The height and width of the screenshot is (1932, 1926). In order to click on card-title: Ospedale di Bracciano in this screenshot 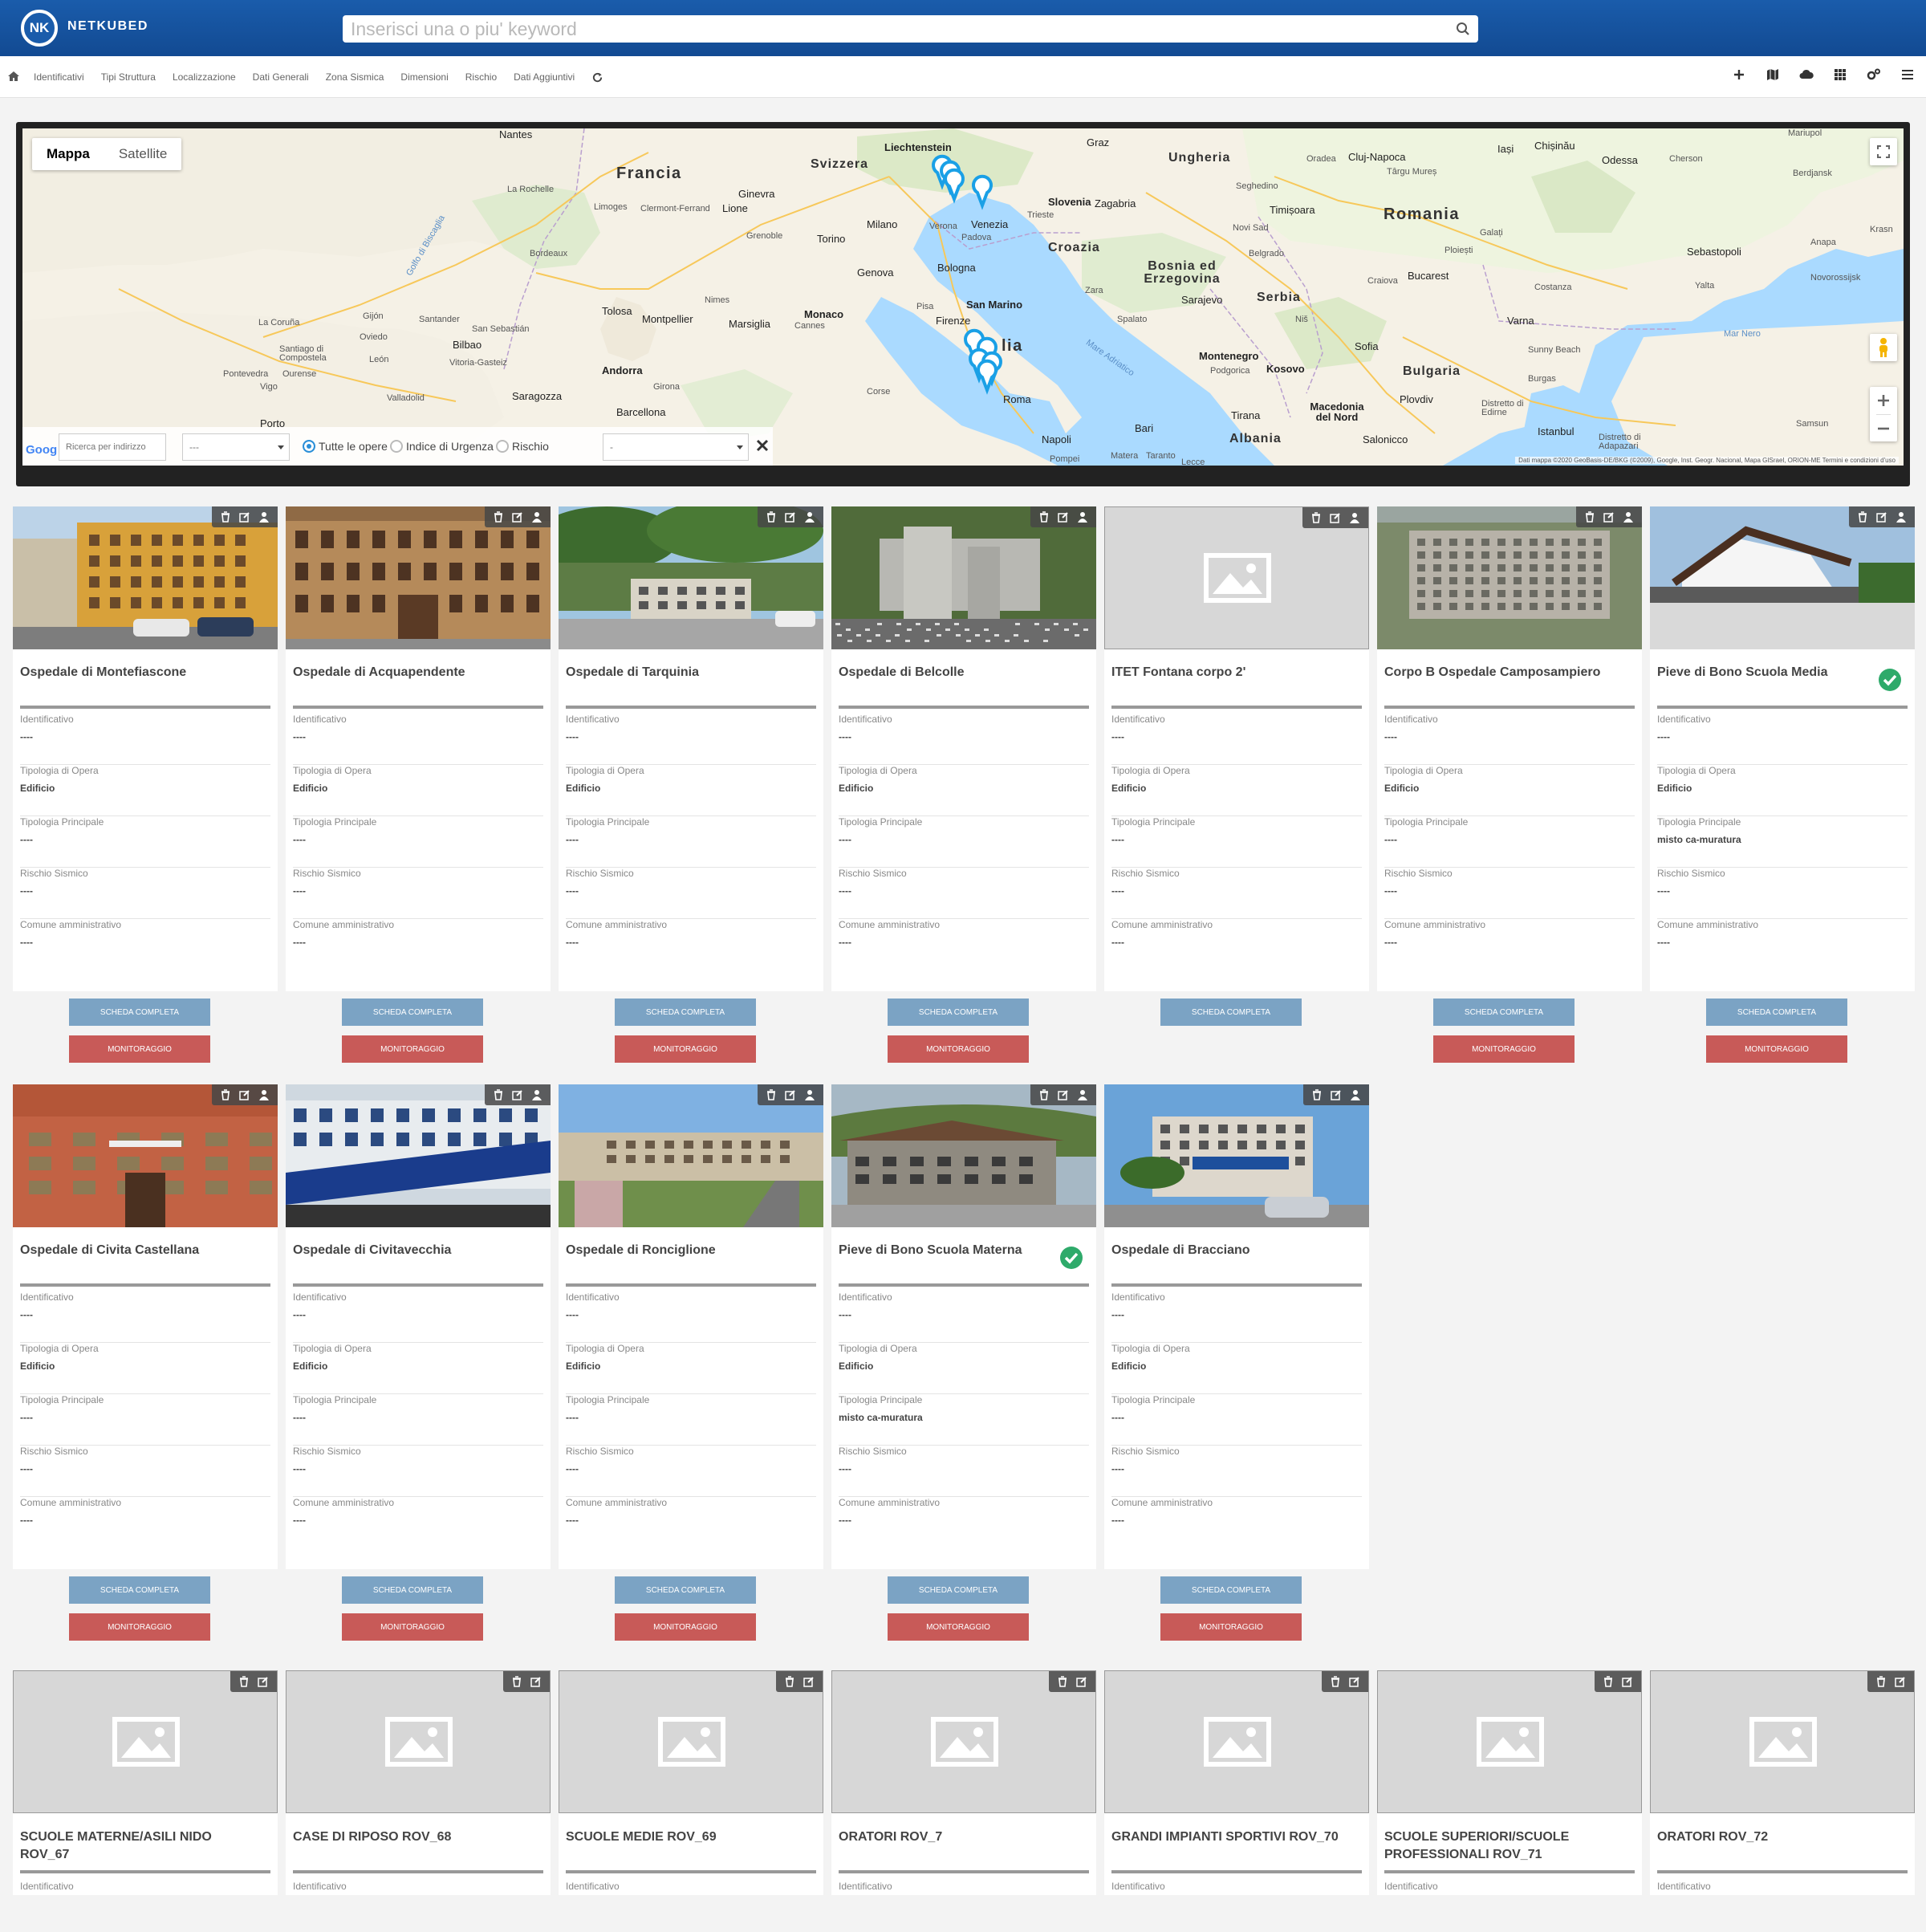, I will do `click(1231, 1250)`.